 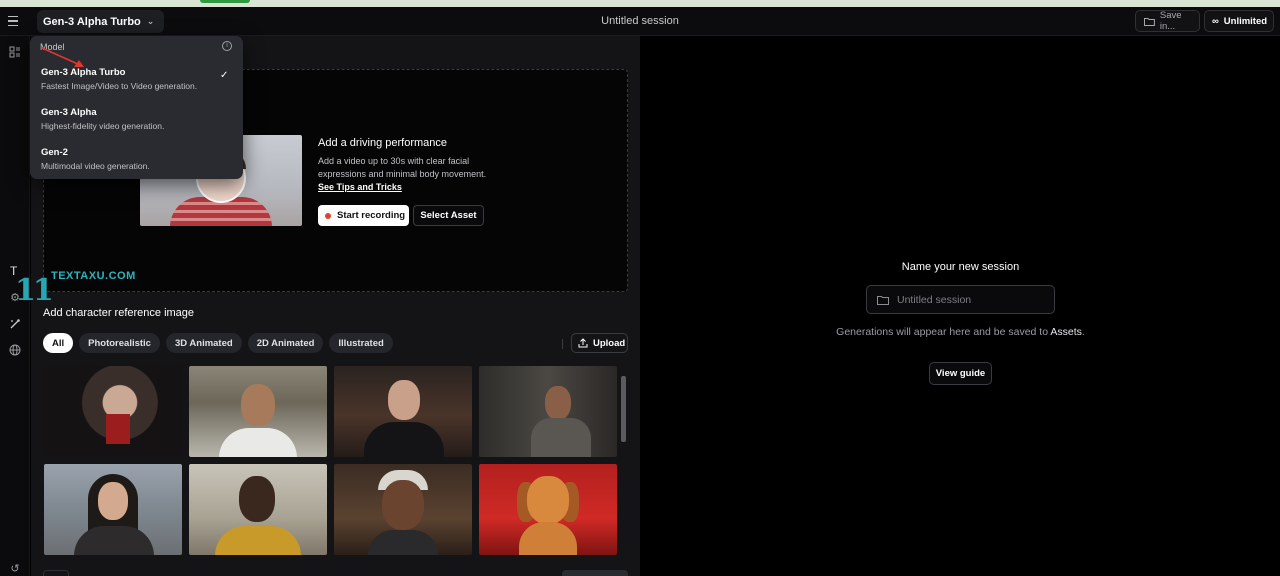 I want to click on filter-chip-2d-animated: 2D Animated, so click(x=285, y=343).